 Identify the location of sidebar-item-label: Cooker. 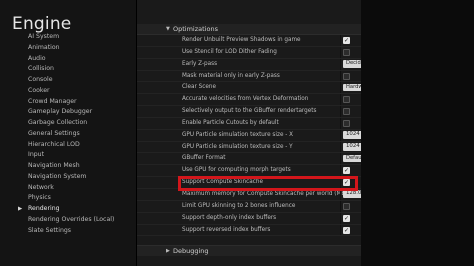
(39, 90).